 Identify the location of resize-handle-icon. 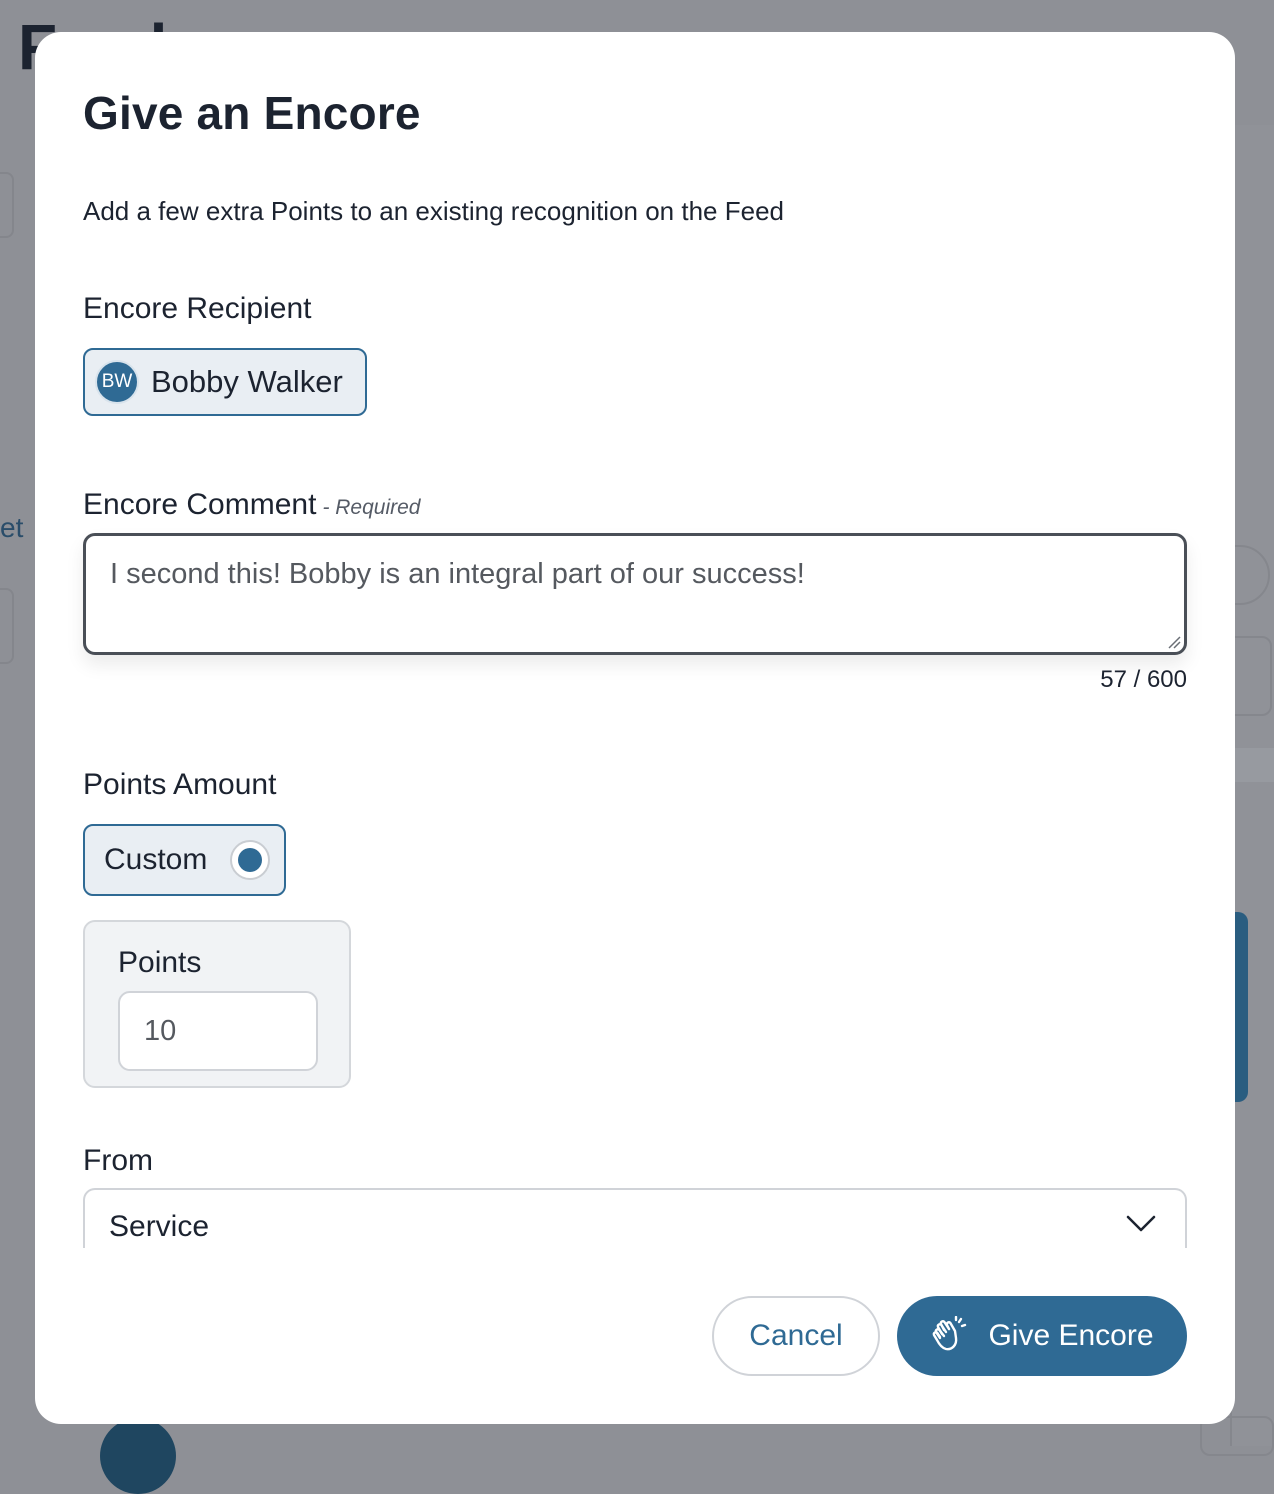
(1173, 641).